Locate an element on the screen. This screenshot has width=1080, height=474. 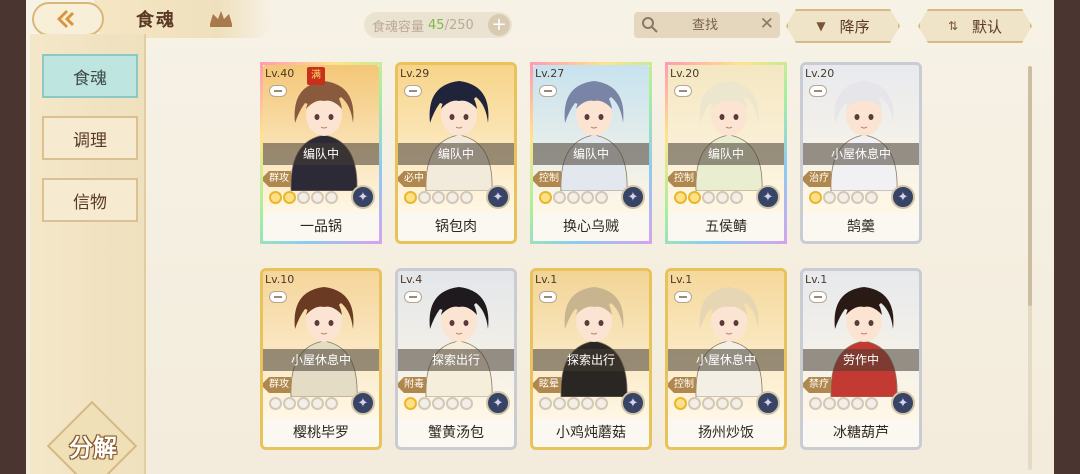
soul-card: Lv.27 编队中 控制 ✦ 换心乌贼 is located at coordinates (591, 153).